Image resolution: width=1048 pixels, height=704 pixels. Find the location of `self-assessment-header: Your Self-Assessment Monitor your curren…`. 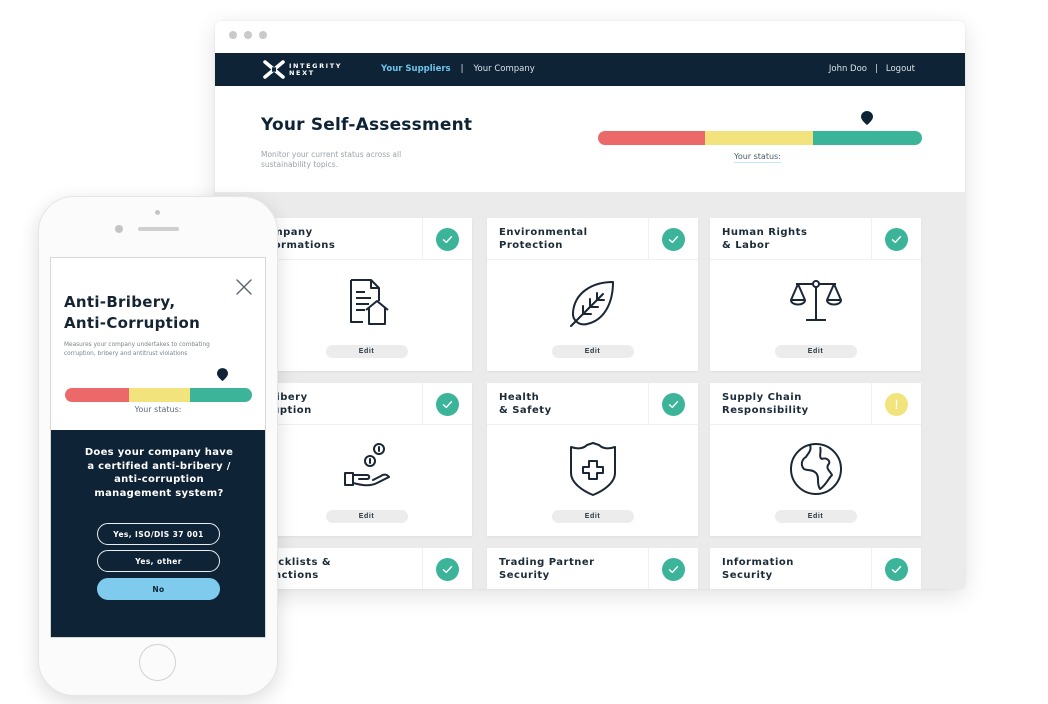

self-assessment-header: Your Self-Assessment Monitor your curren… is located at coordinates (590, 139).